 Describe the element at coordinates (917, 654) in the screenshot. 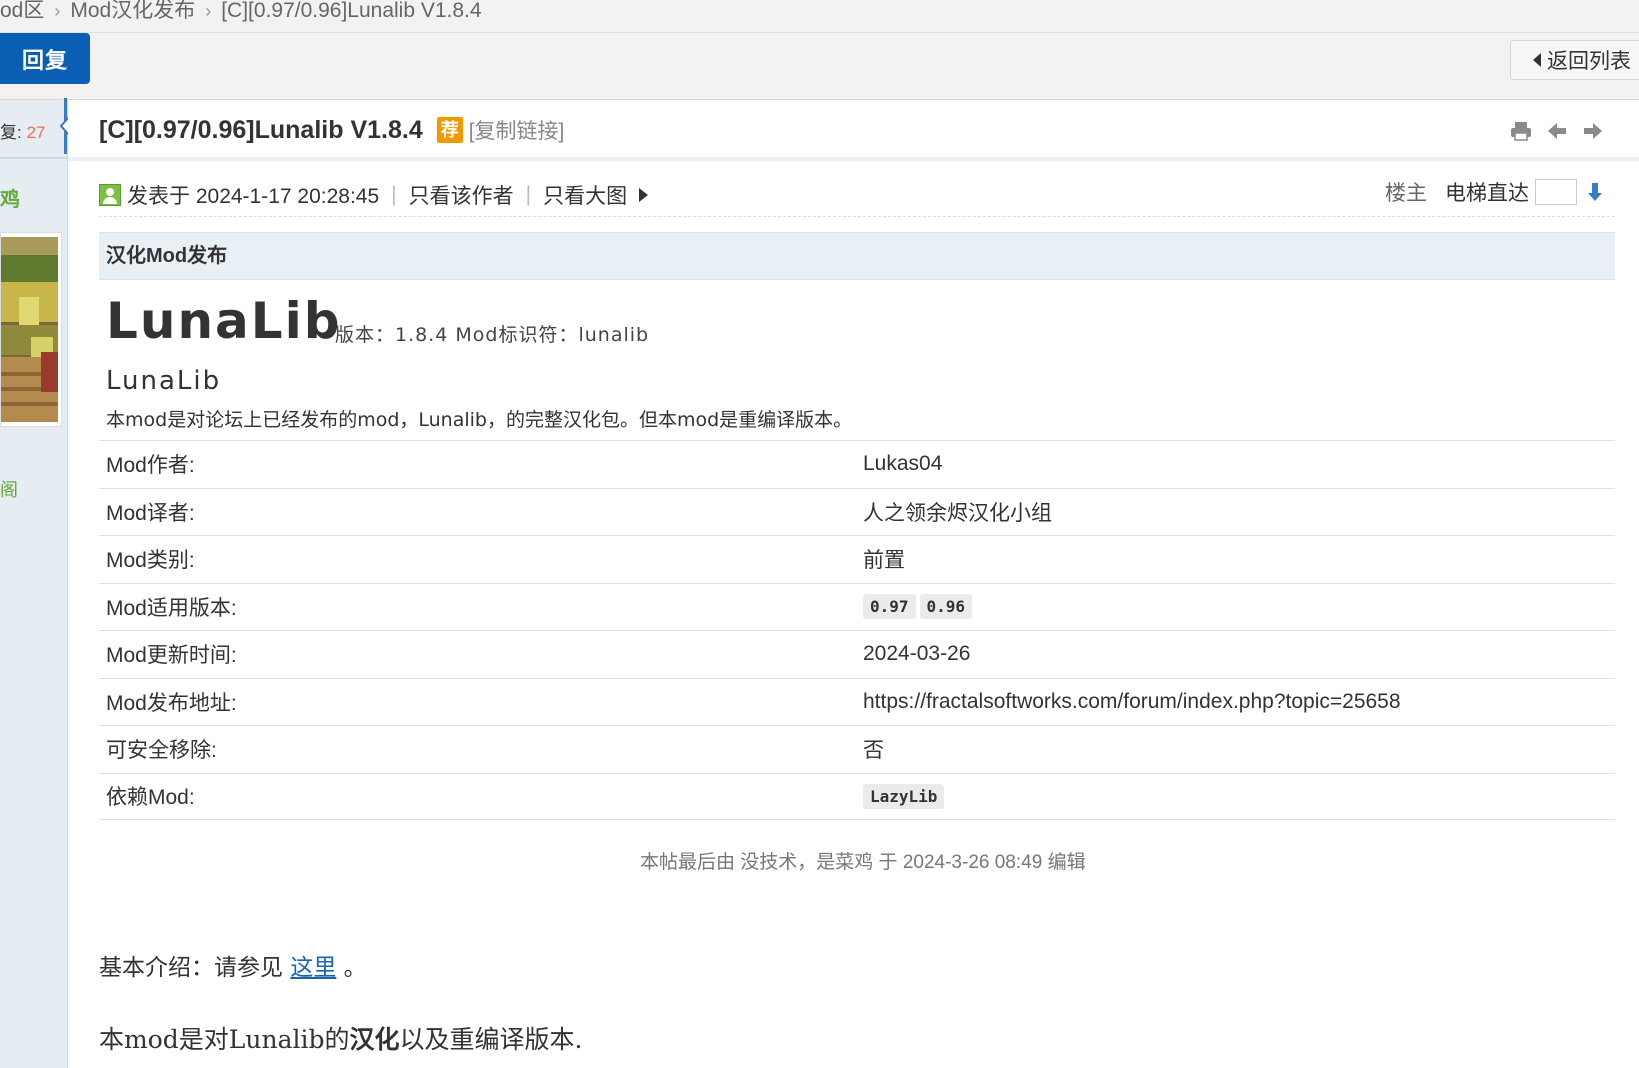

I see `table-value-text: 2024-03-26` at that location.